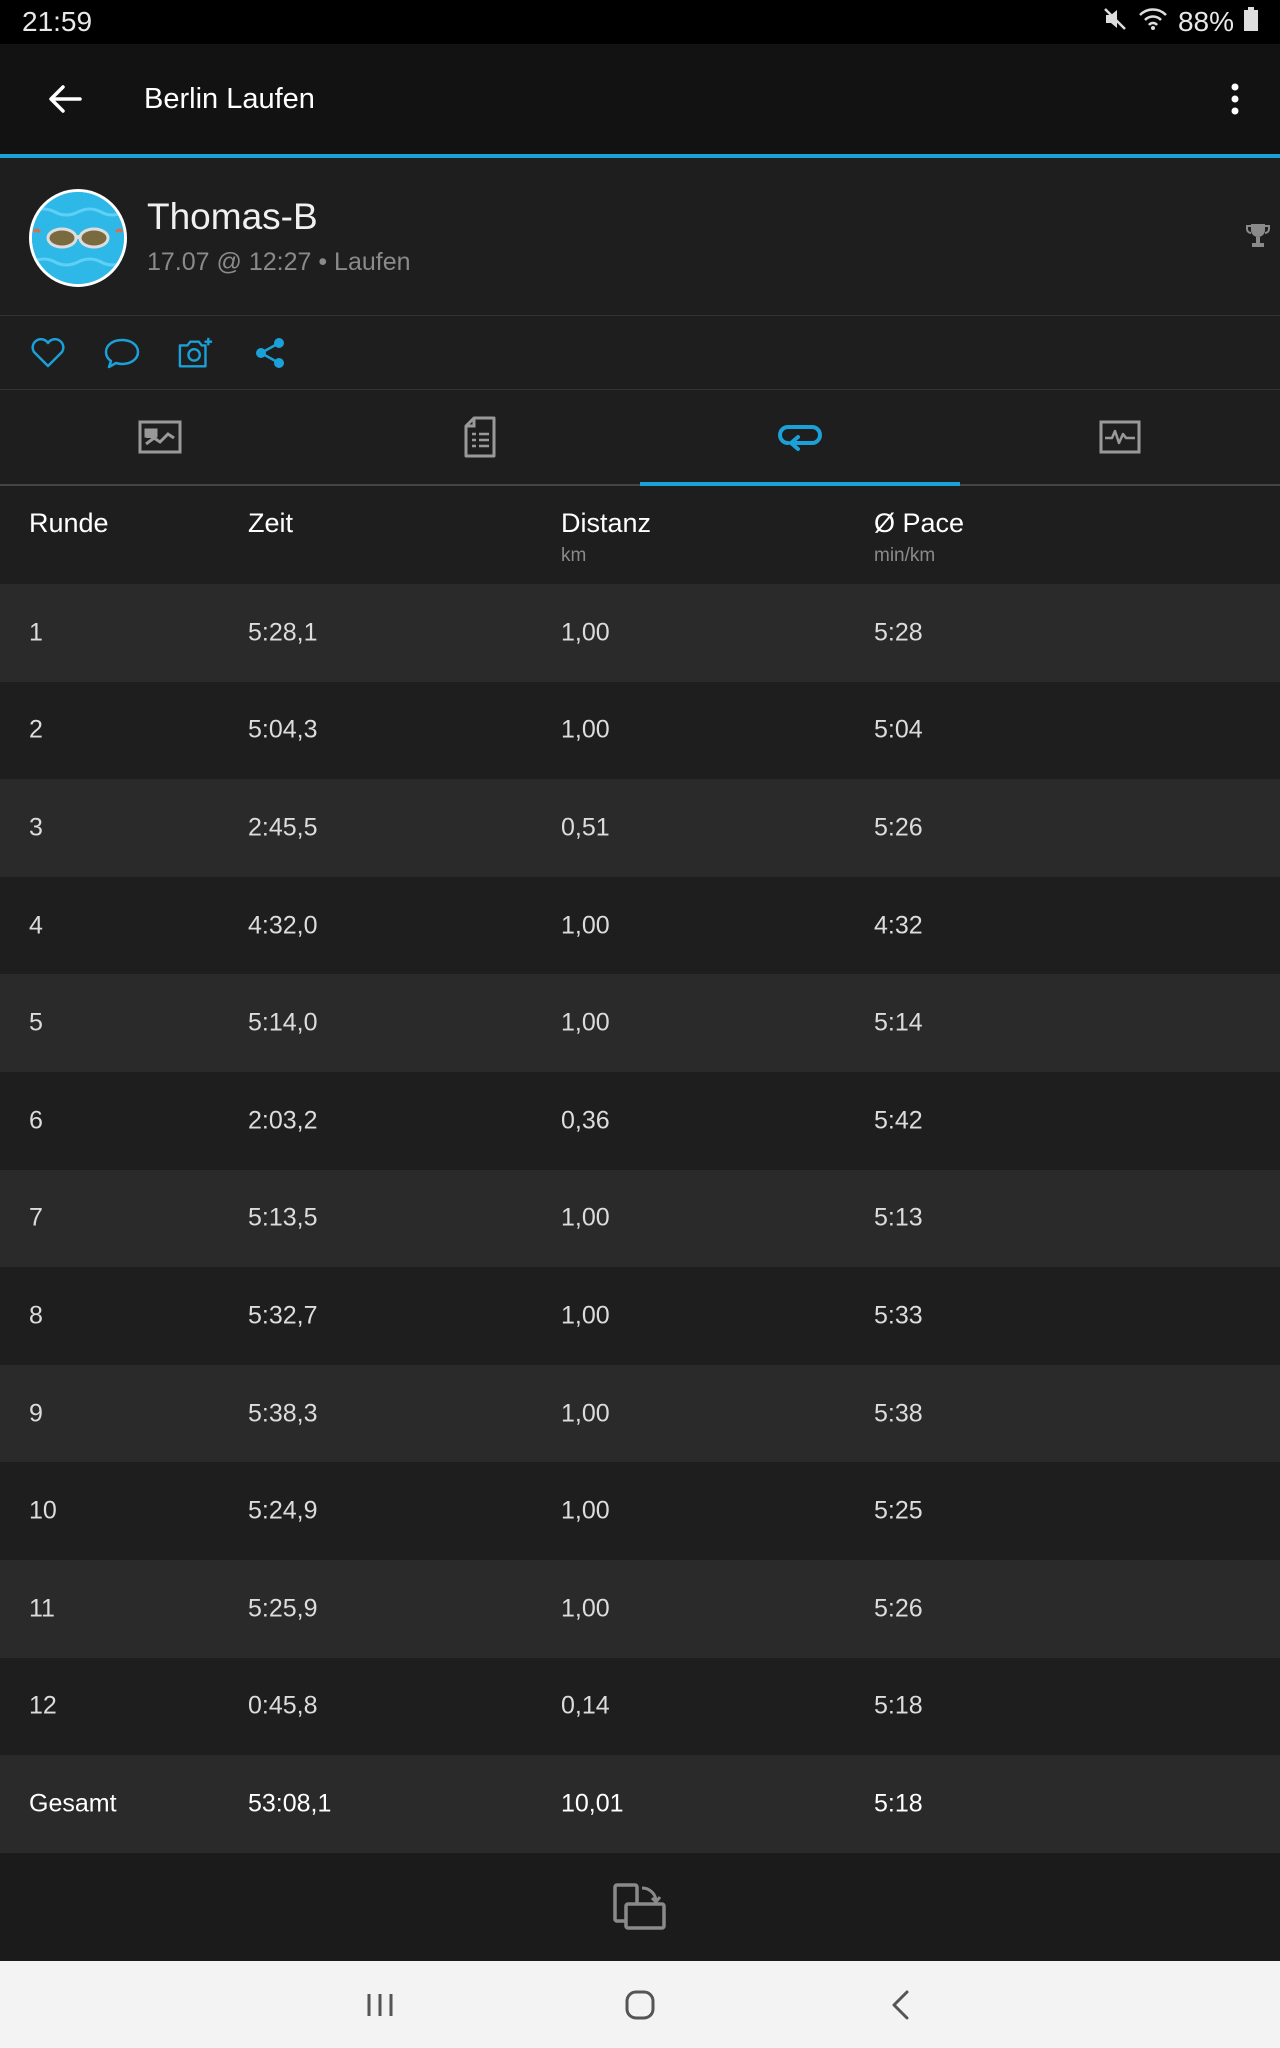 This screenshot has width=1280, height=2048. Describe the element at coordinates (640, 925) in the screenshot. I see `table-row: 4 4:32,0 1,00 4:32` at that location.